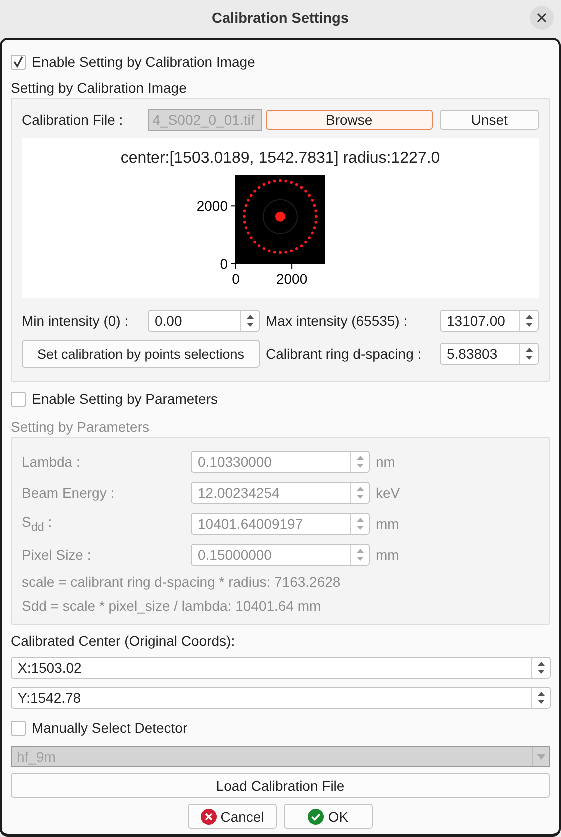 This screenshot has width=561, height=837. Describe the element at coordinates (141, 354) in the screenshot. I see `points-selection-button: Set calibration by points selections` at that location.